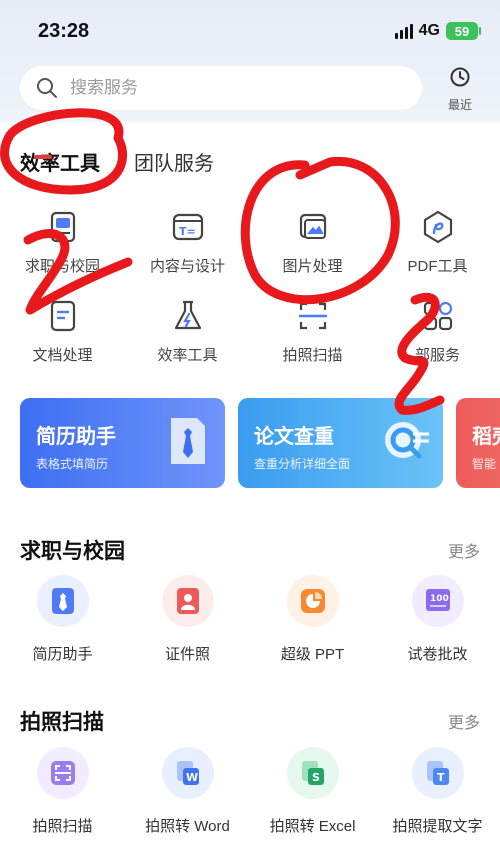  Describe the element at coordinates (312, 826) in the screenshot. I see `feature-label: 拍照转 Excel` at that location.